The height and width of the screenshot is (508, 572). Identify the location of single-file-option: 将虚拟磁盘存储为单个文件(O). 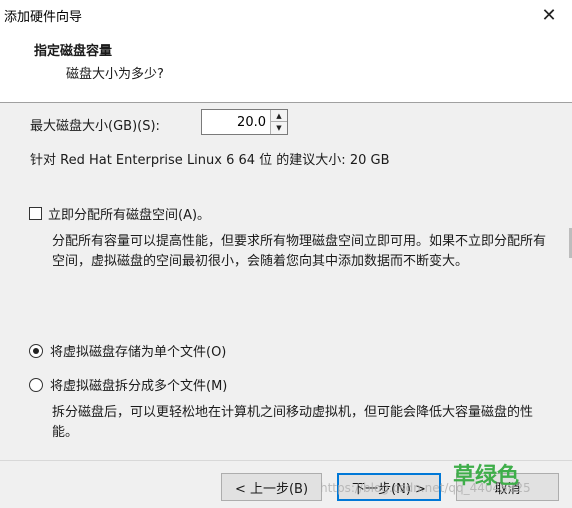
(127, 350).